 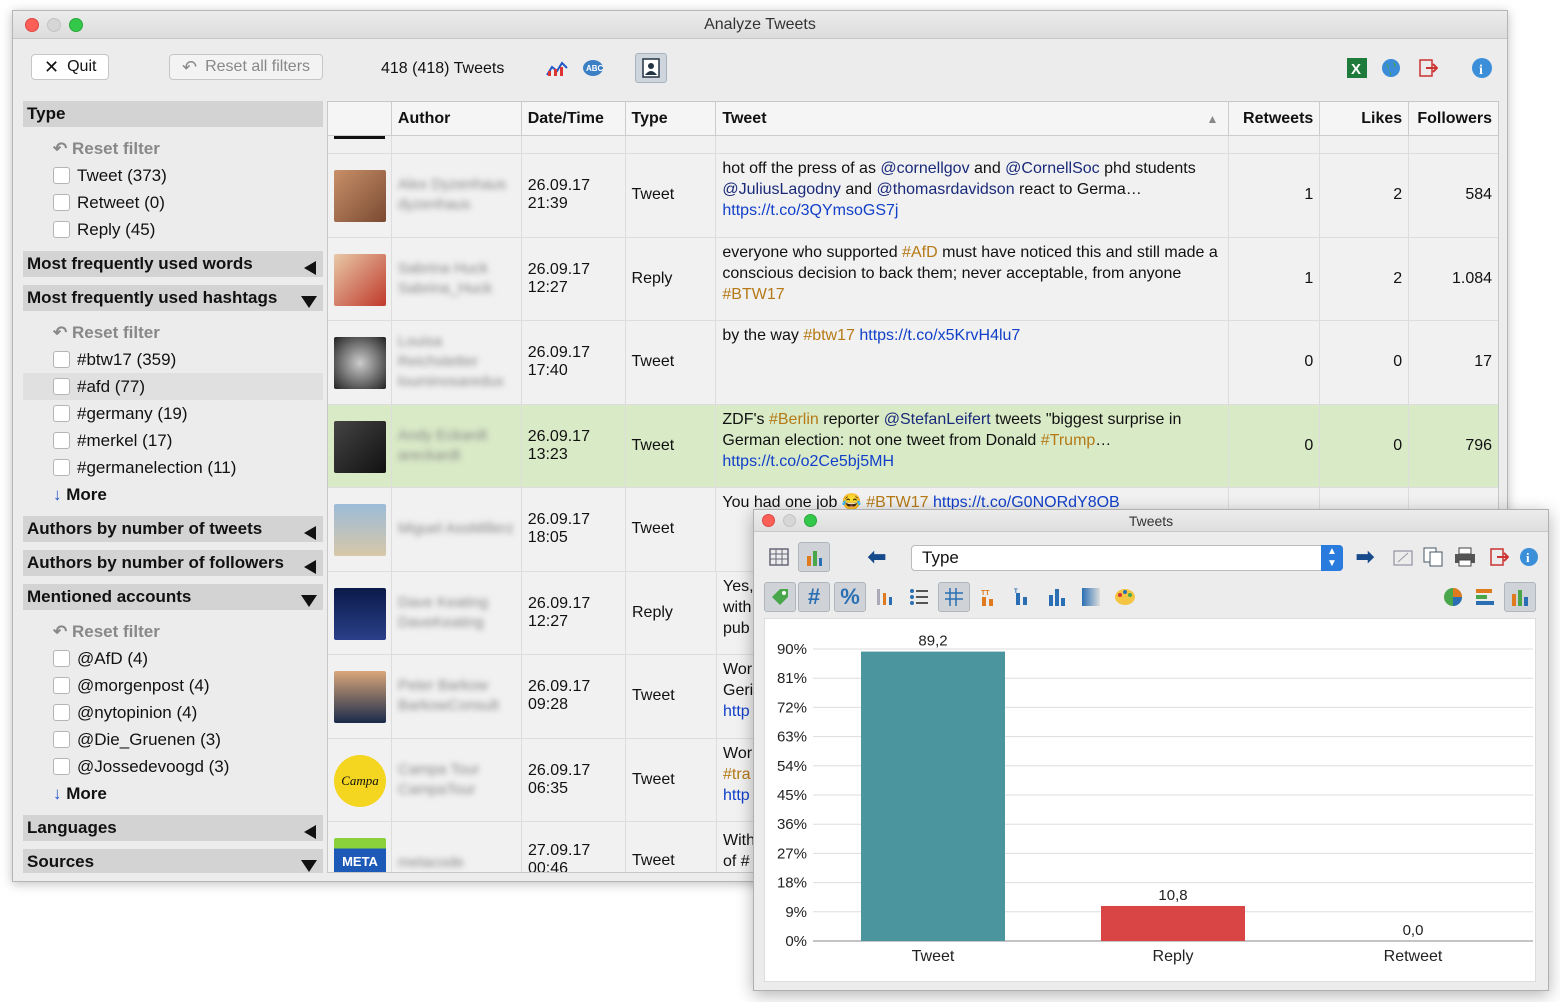 I want to click on axis-labels-icon: T, so click(x=1023, y=597).